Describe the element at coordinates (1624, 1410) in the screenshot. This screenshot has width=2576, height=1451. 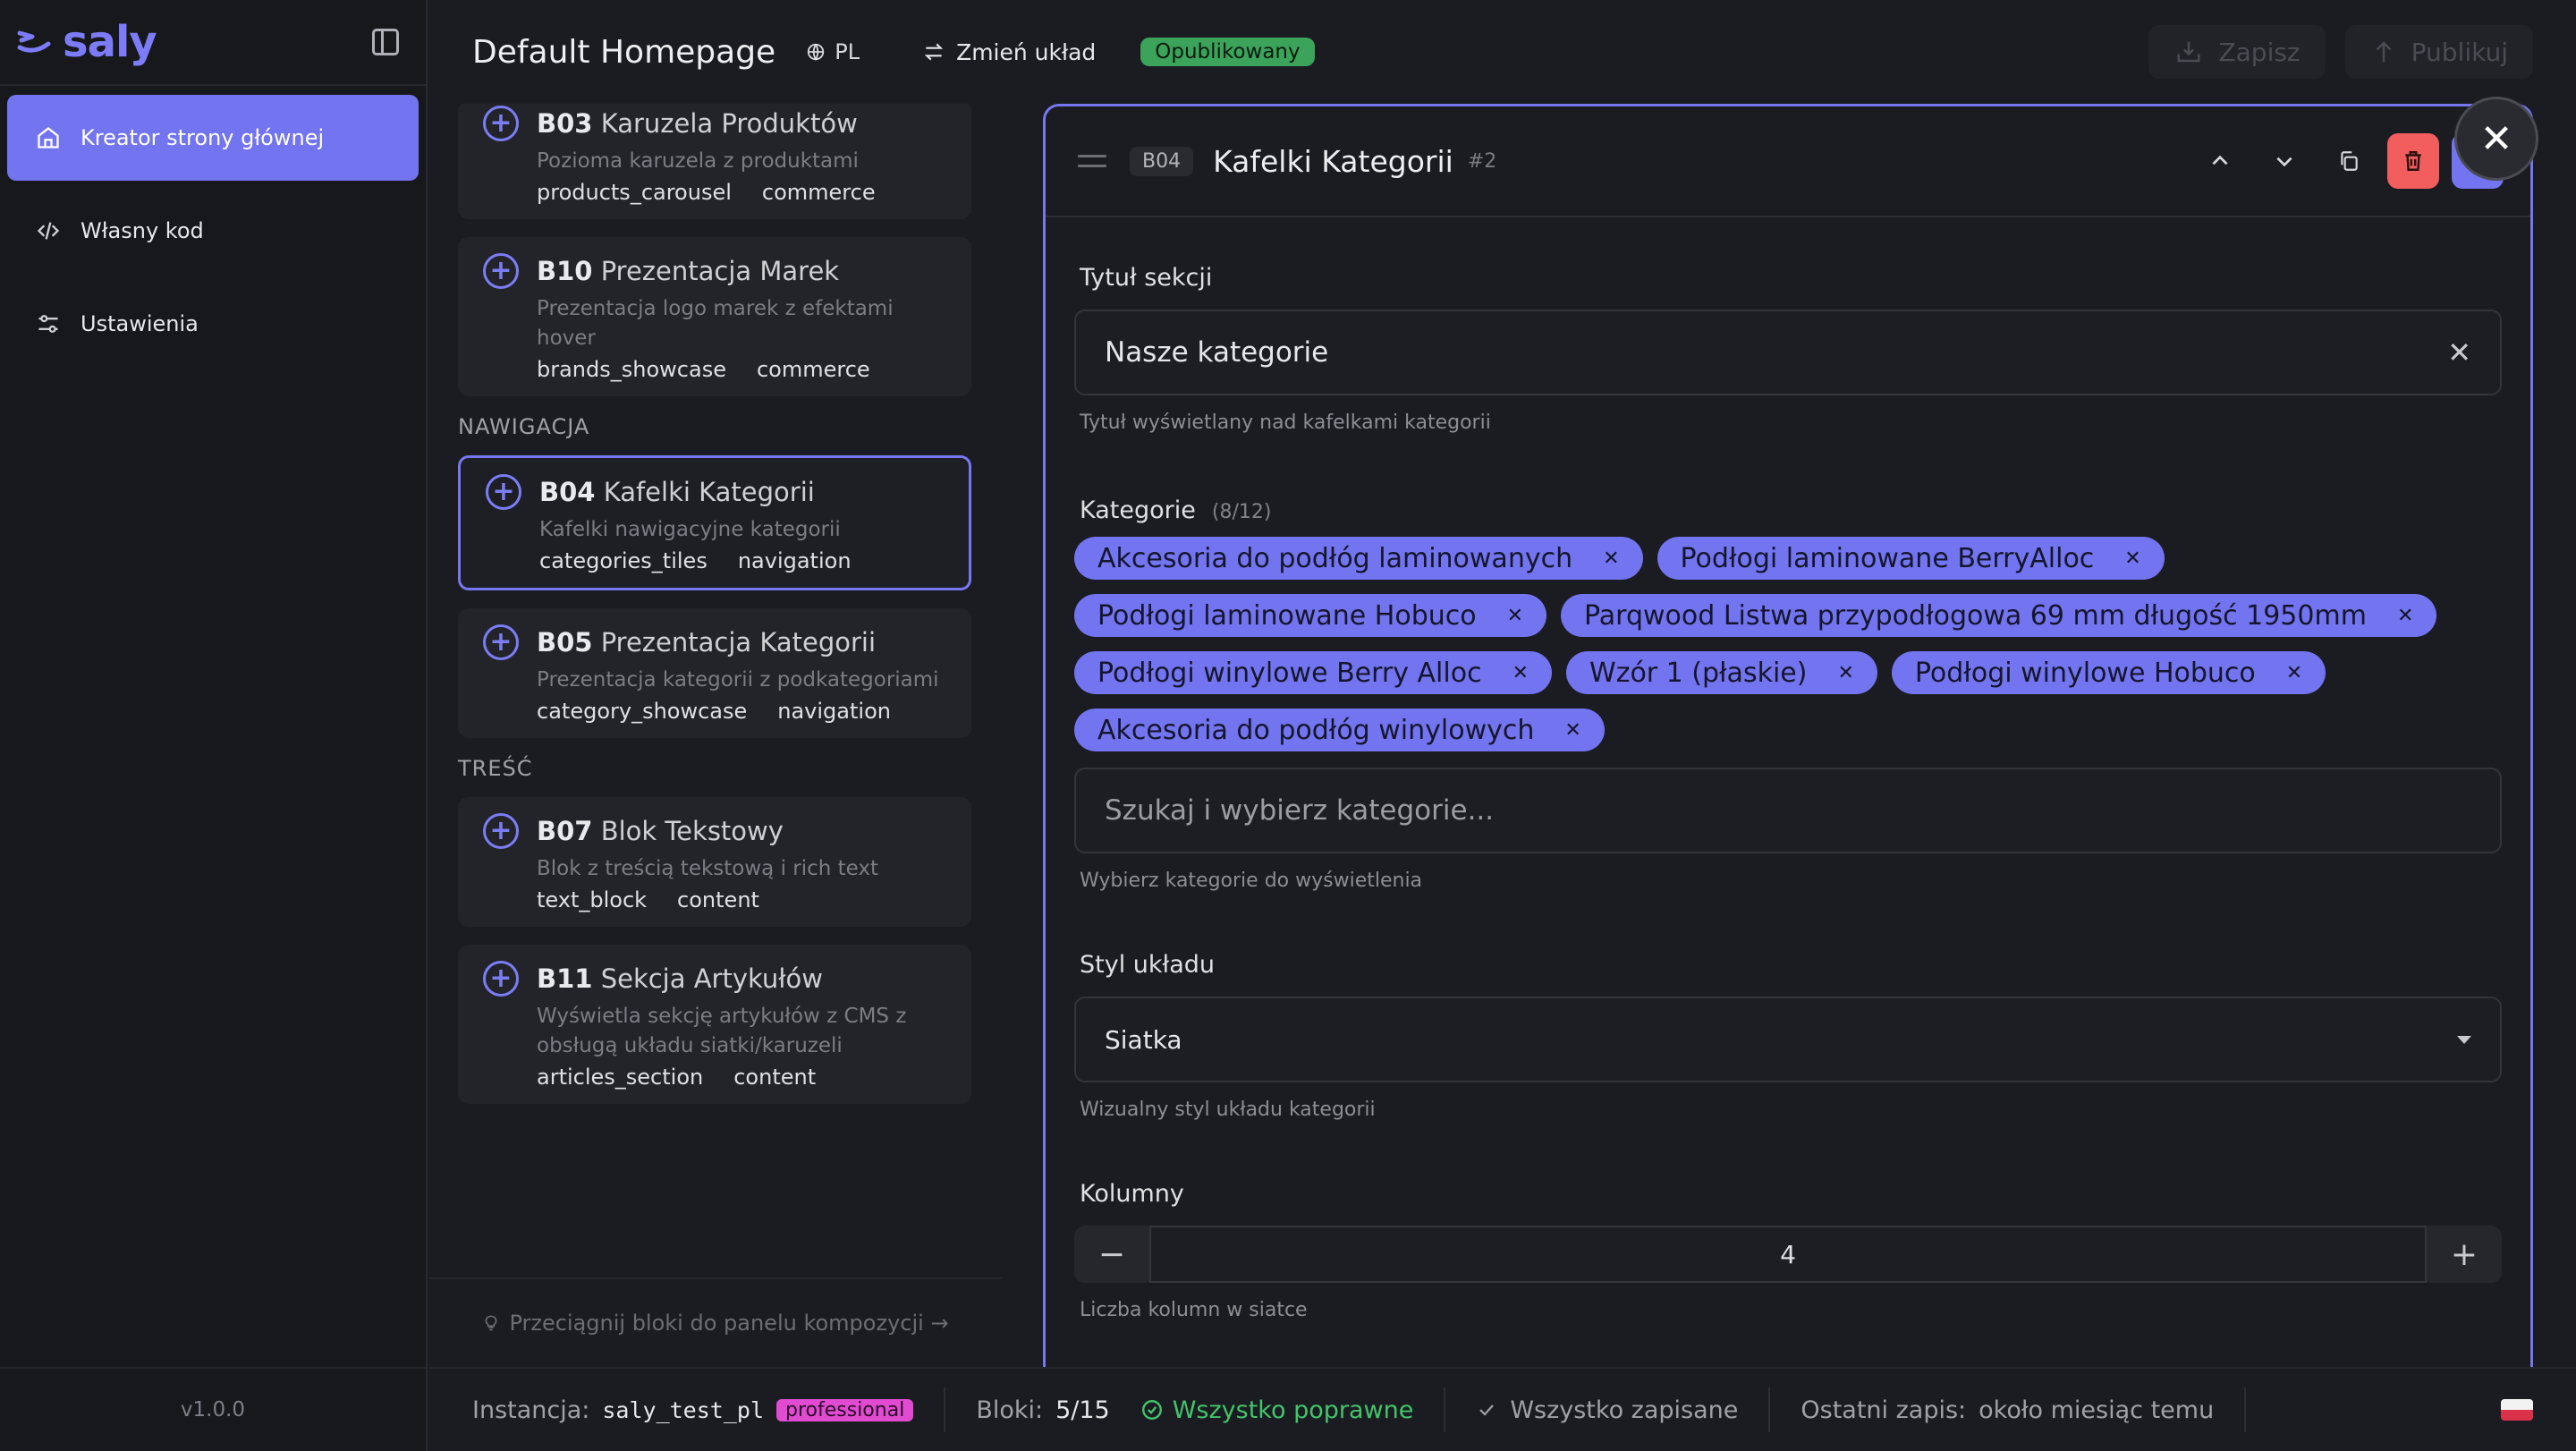
I see `save-status-text: Wszystko zapisane` at that location.